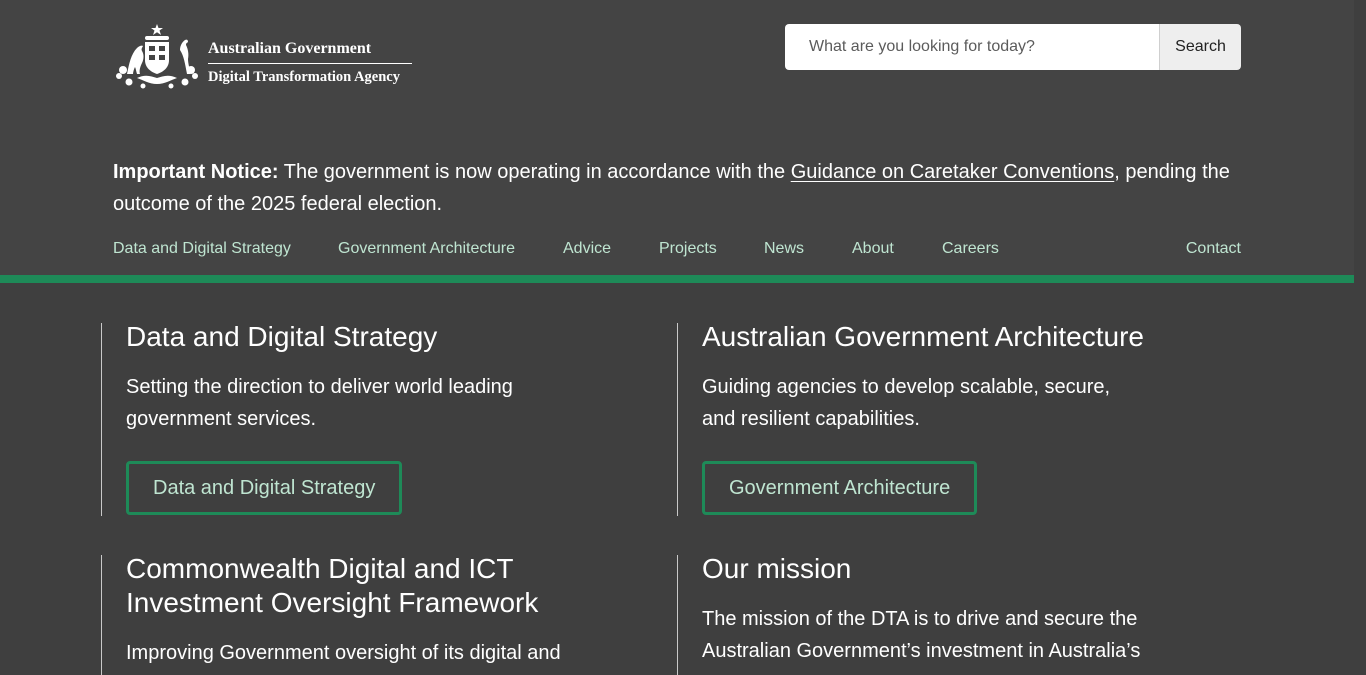 The image size is (1366, 675). Describe the element at coordinates (953, 172) in the screenshot. I see `caretaker-conventions-link: Guidance on Caretaker Conventions` at that location.